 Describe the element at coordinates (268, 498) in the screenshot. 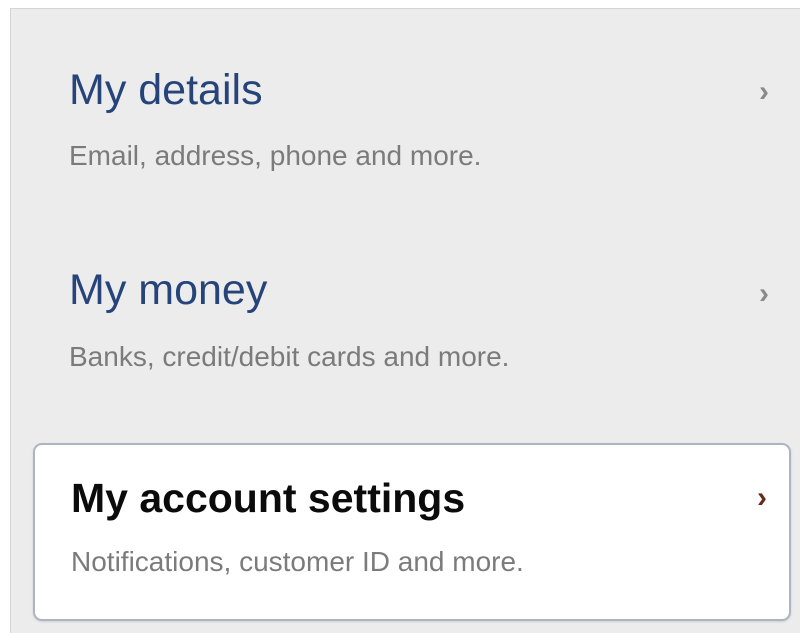

I see `nav-item-title: My account settings` at that location.